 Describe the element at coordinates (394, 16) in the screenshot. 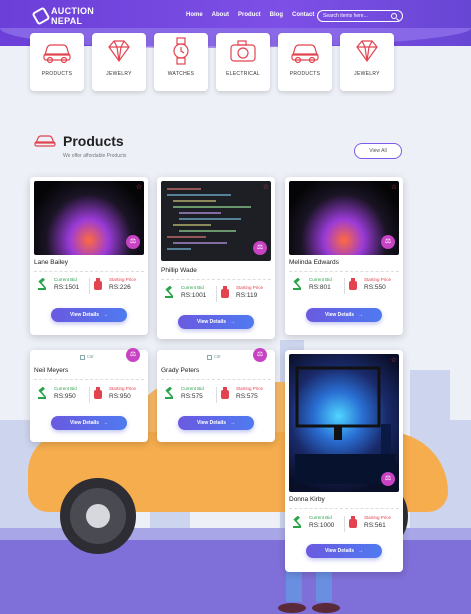

I see `search-icon` at that location.